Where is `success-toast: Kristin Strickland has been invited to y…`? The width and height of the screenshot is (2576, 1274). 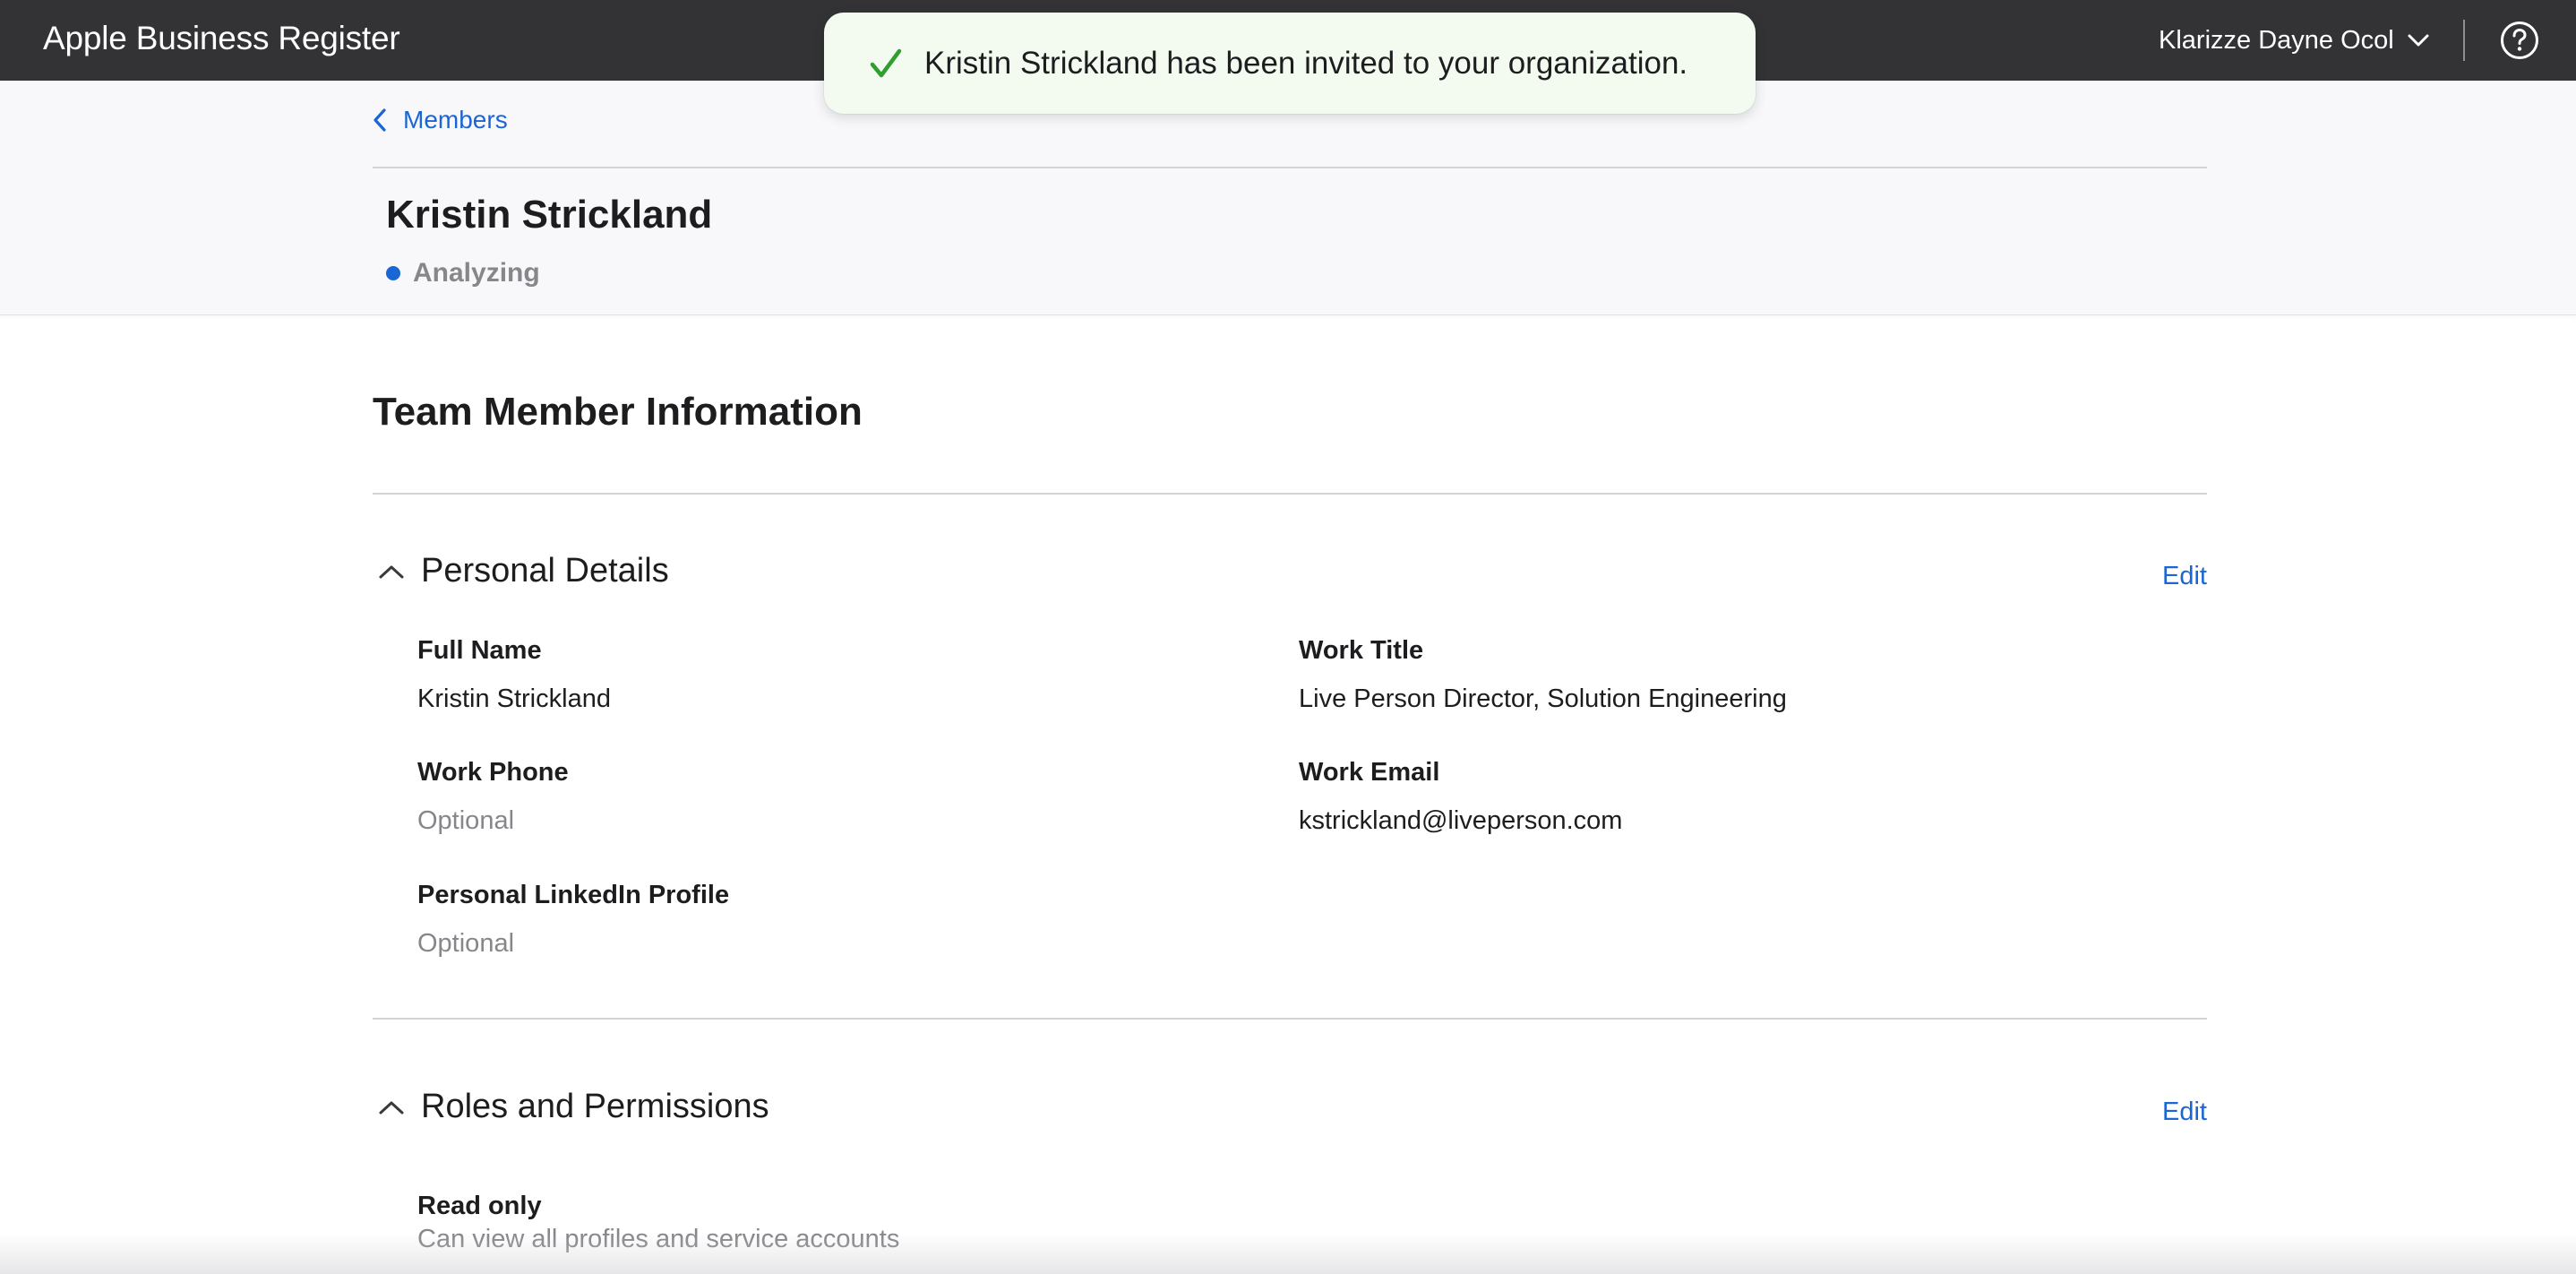
success-toast: Kristin Strickland has been invited to y… is located at coordinates (1290, 63).